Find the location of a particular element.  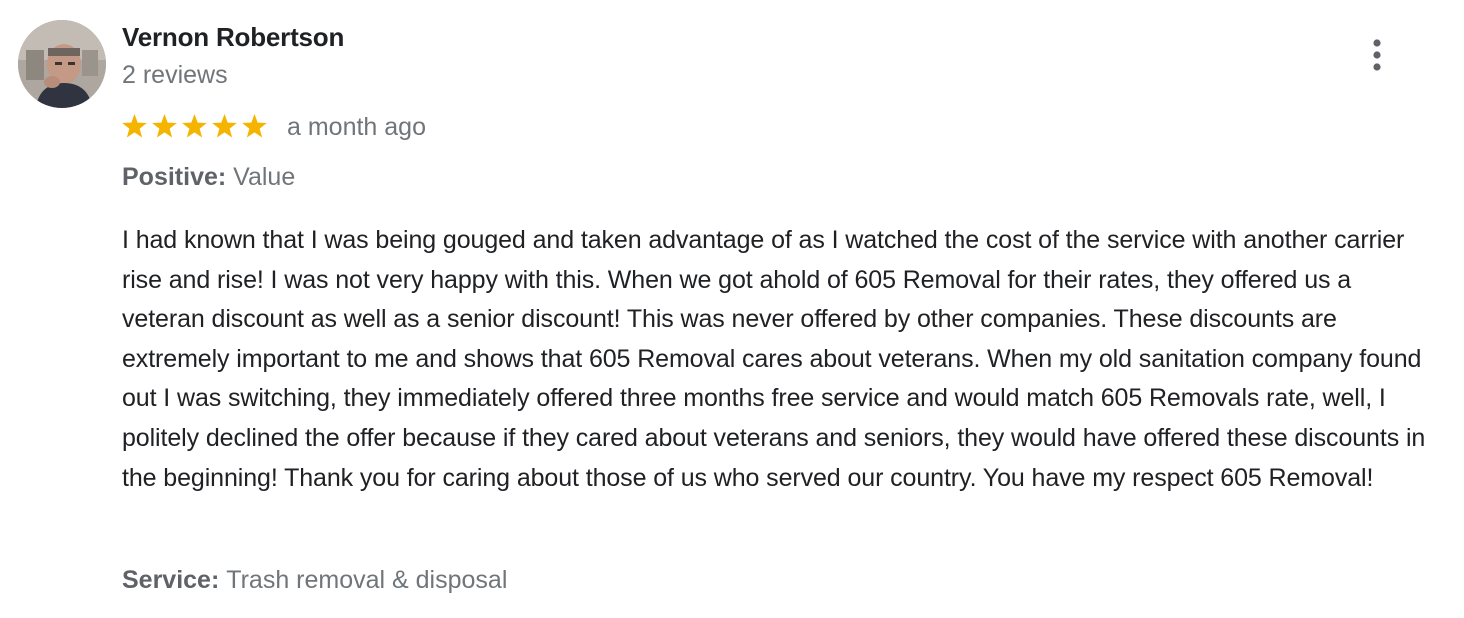

positive-attribute: Positive: Value is located at coordinates (208, 177).